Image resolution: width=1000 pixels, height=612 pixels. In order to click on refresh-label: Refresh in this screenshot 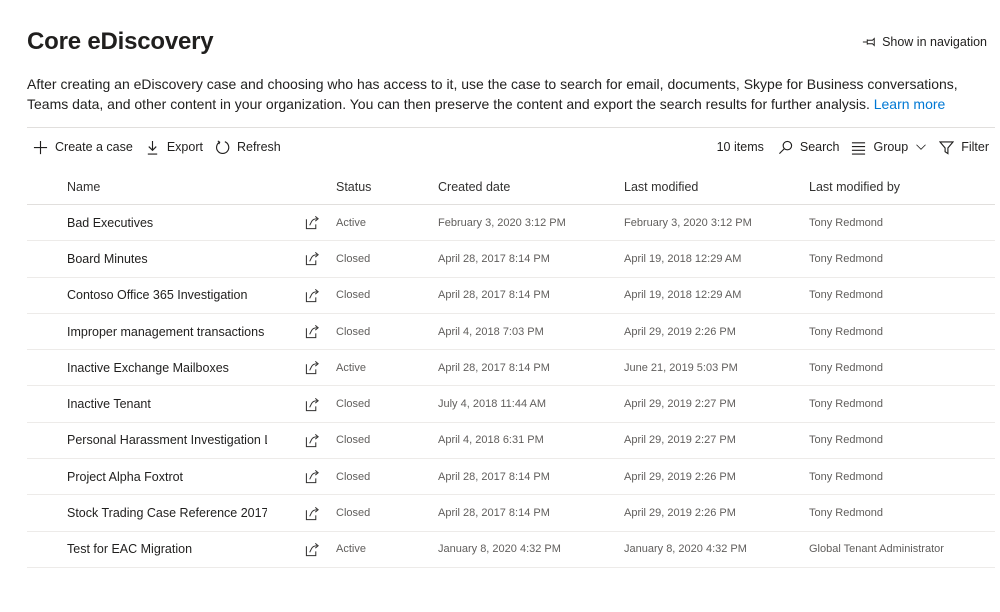, I will do `click(258, 147)`.